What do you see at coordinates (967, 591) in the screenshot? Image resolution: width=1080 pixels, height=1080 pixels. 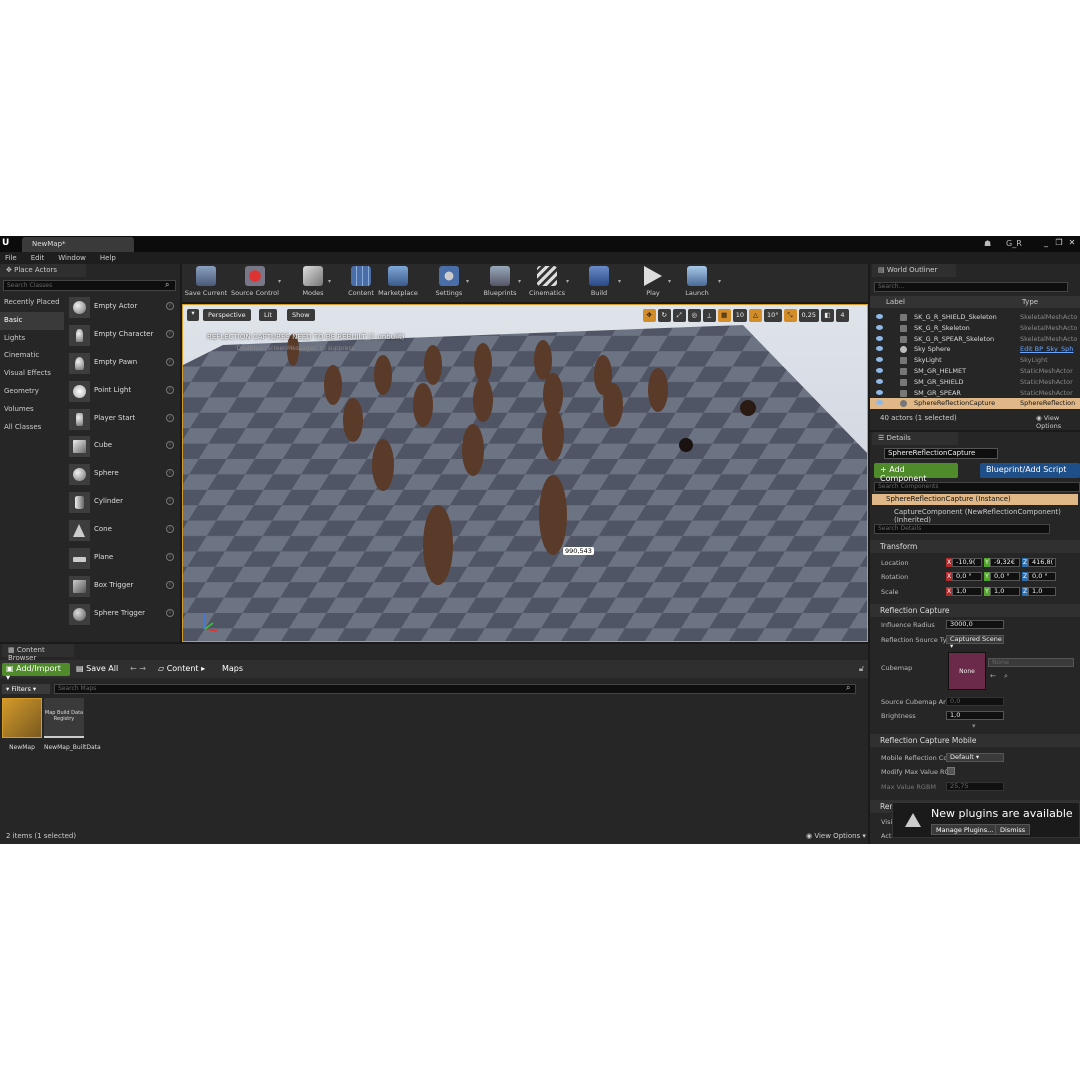 I see `scale-x-field: 1,0` at bounding box center [967, 591].